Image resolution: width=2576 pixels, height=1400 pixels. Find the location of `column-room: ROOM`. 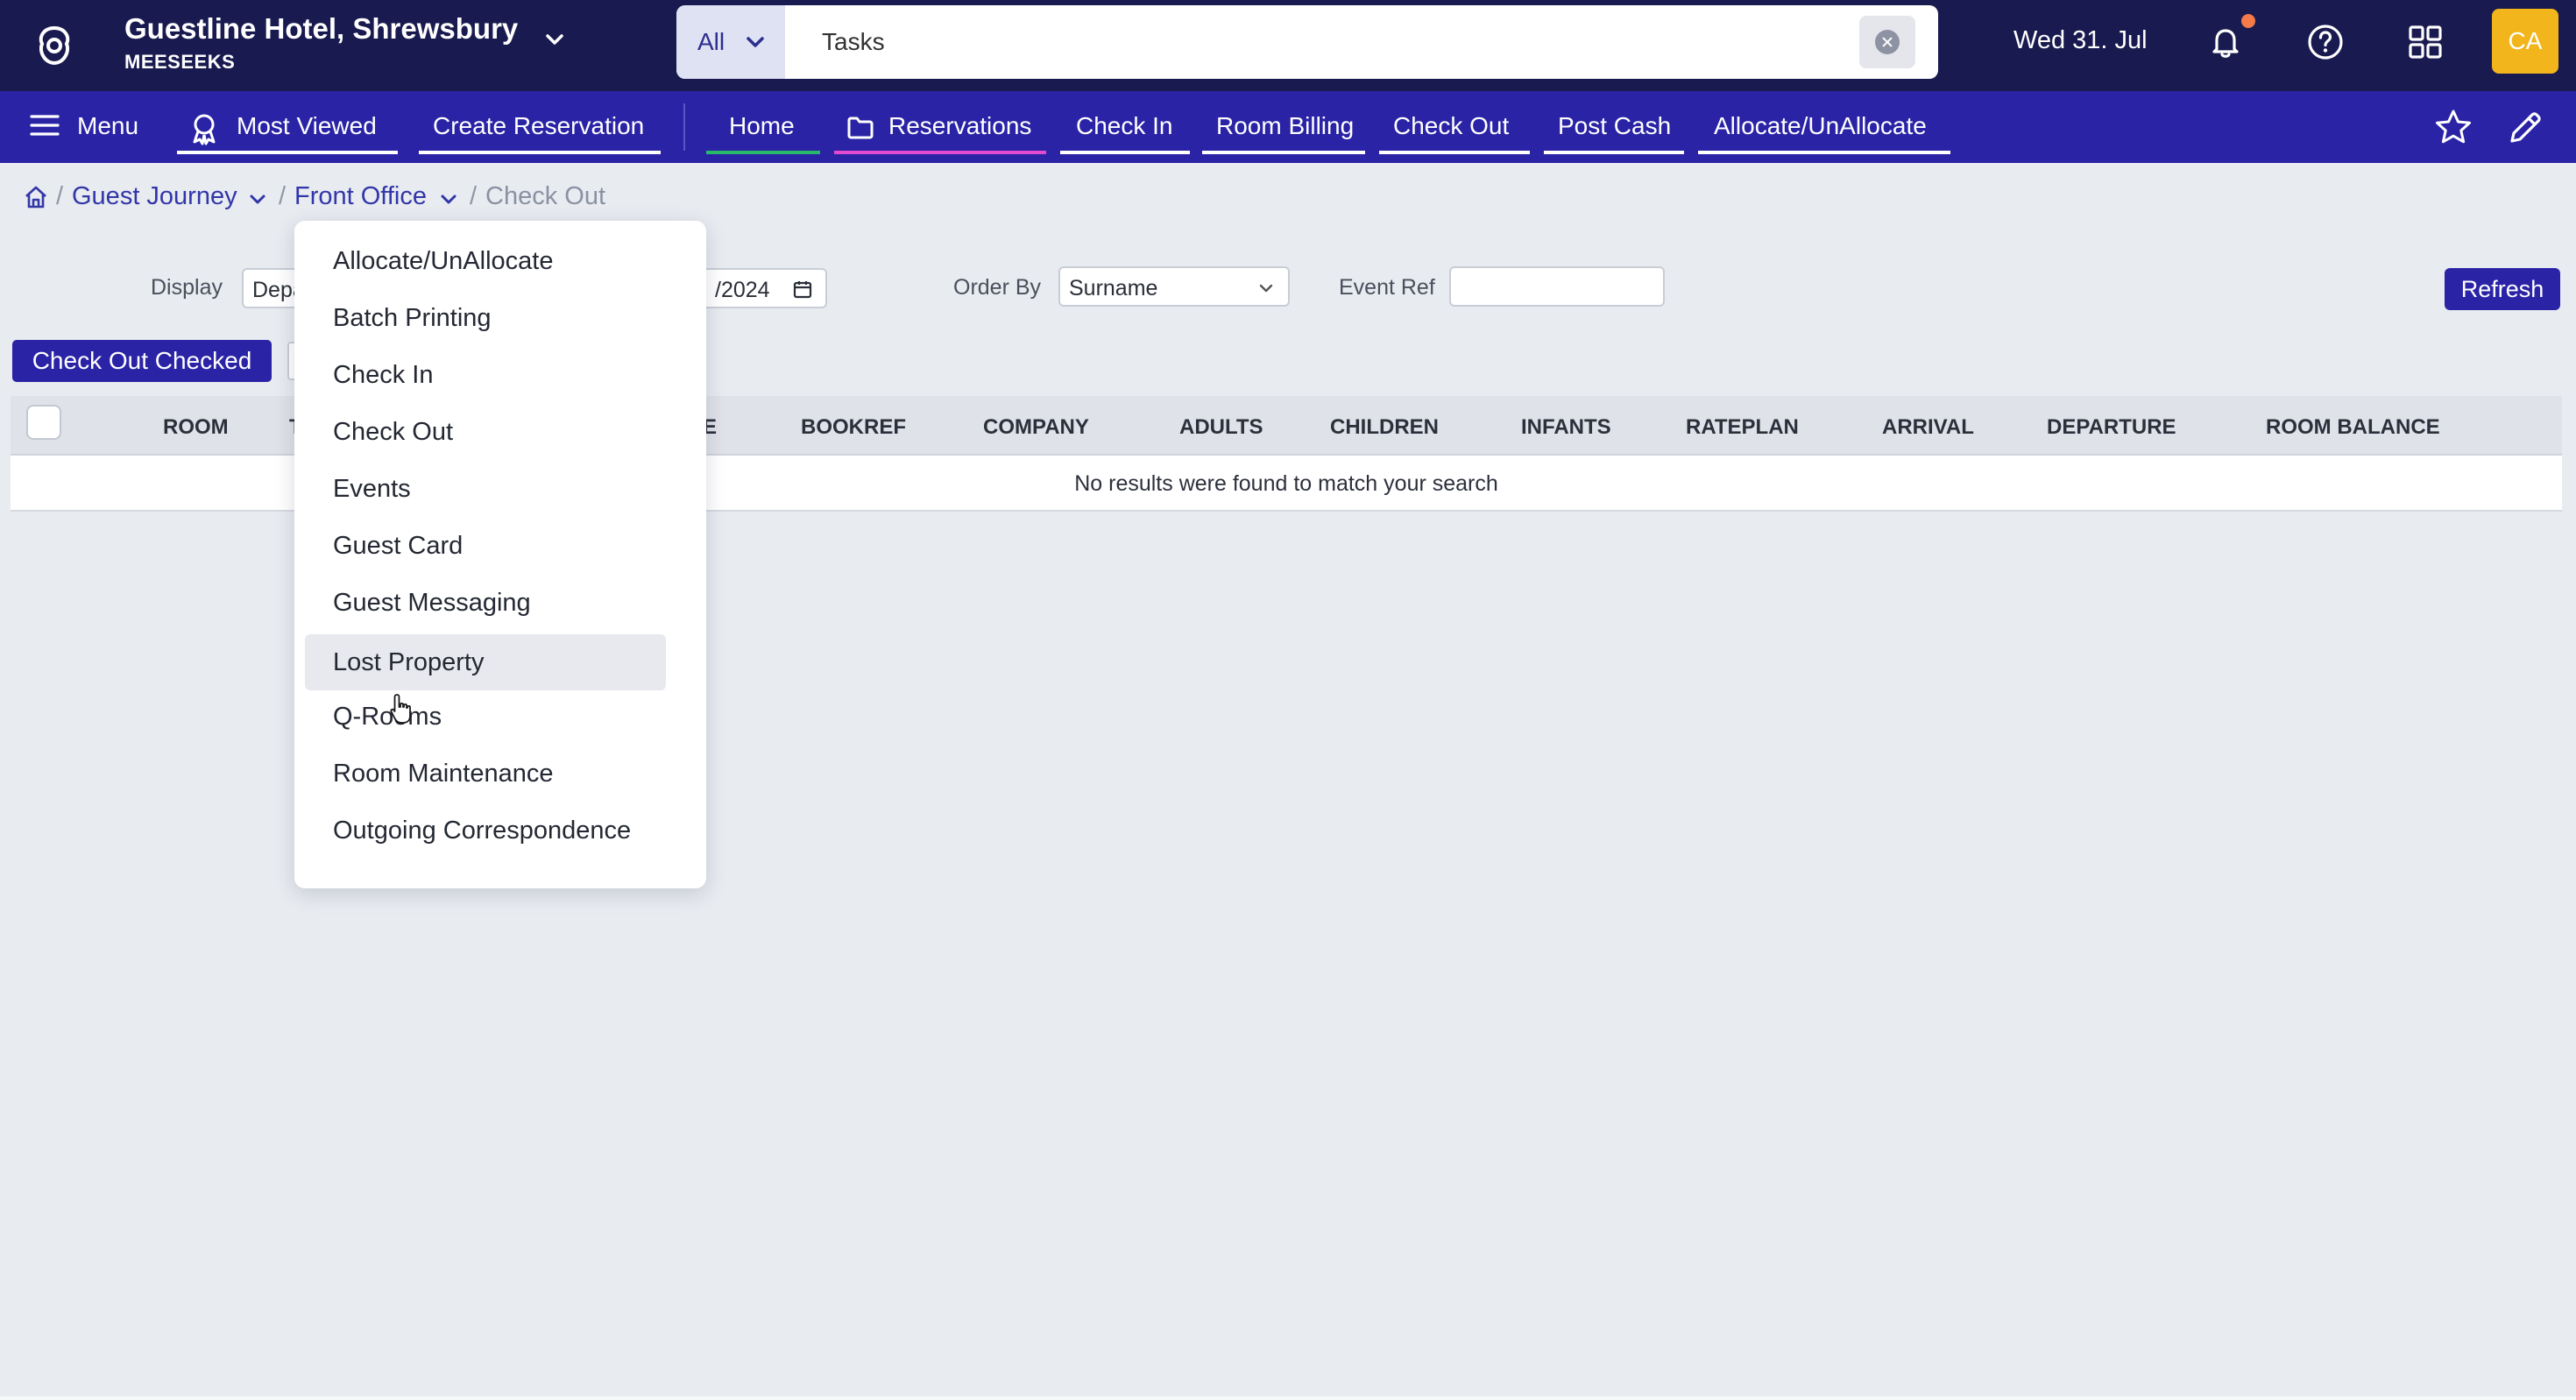

column-room: ROOM is located at coordinates (196, 427).